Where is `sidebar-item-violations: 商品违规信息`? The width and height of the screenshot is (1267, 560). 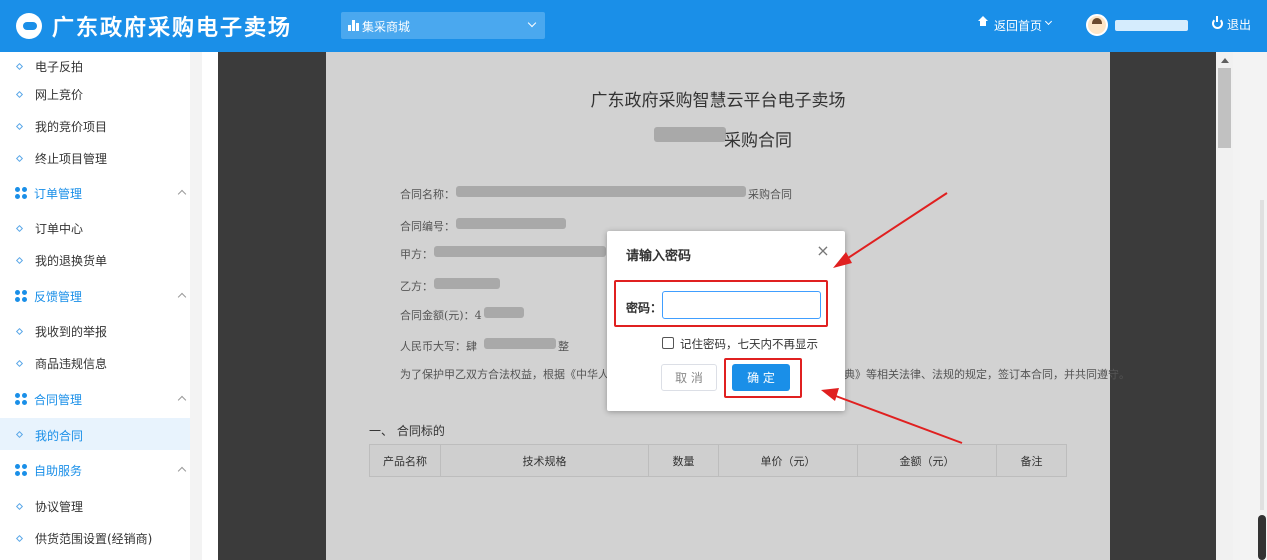
sidebar-item-violations: 商品违规信息 is located at coordinates (95, 363).